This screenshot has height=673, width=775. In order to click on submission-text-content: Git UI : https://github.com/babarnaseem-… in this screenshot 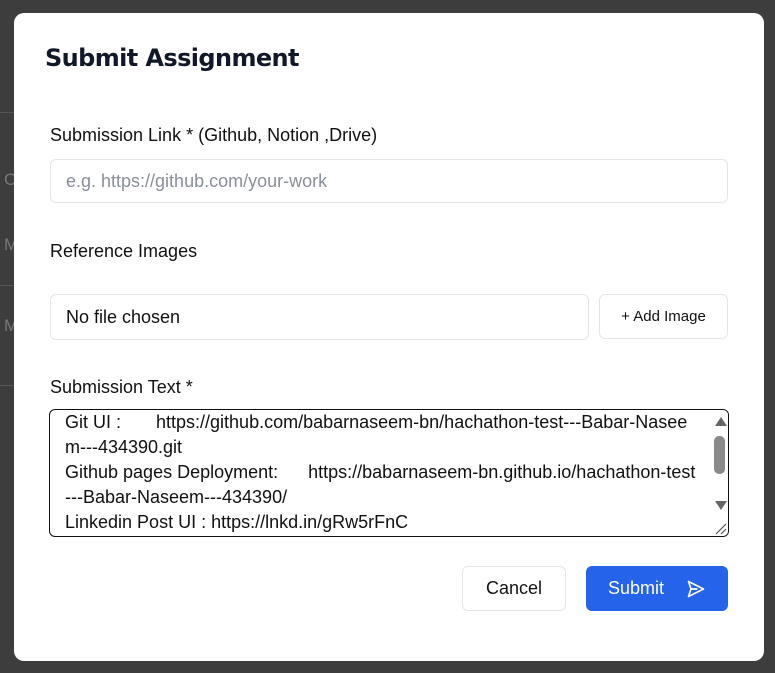, I will do `click(380, 472)`.